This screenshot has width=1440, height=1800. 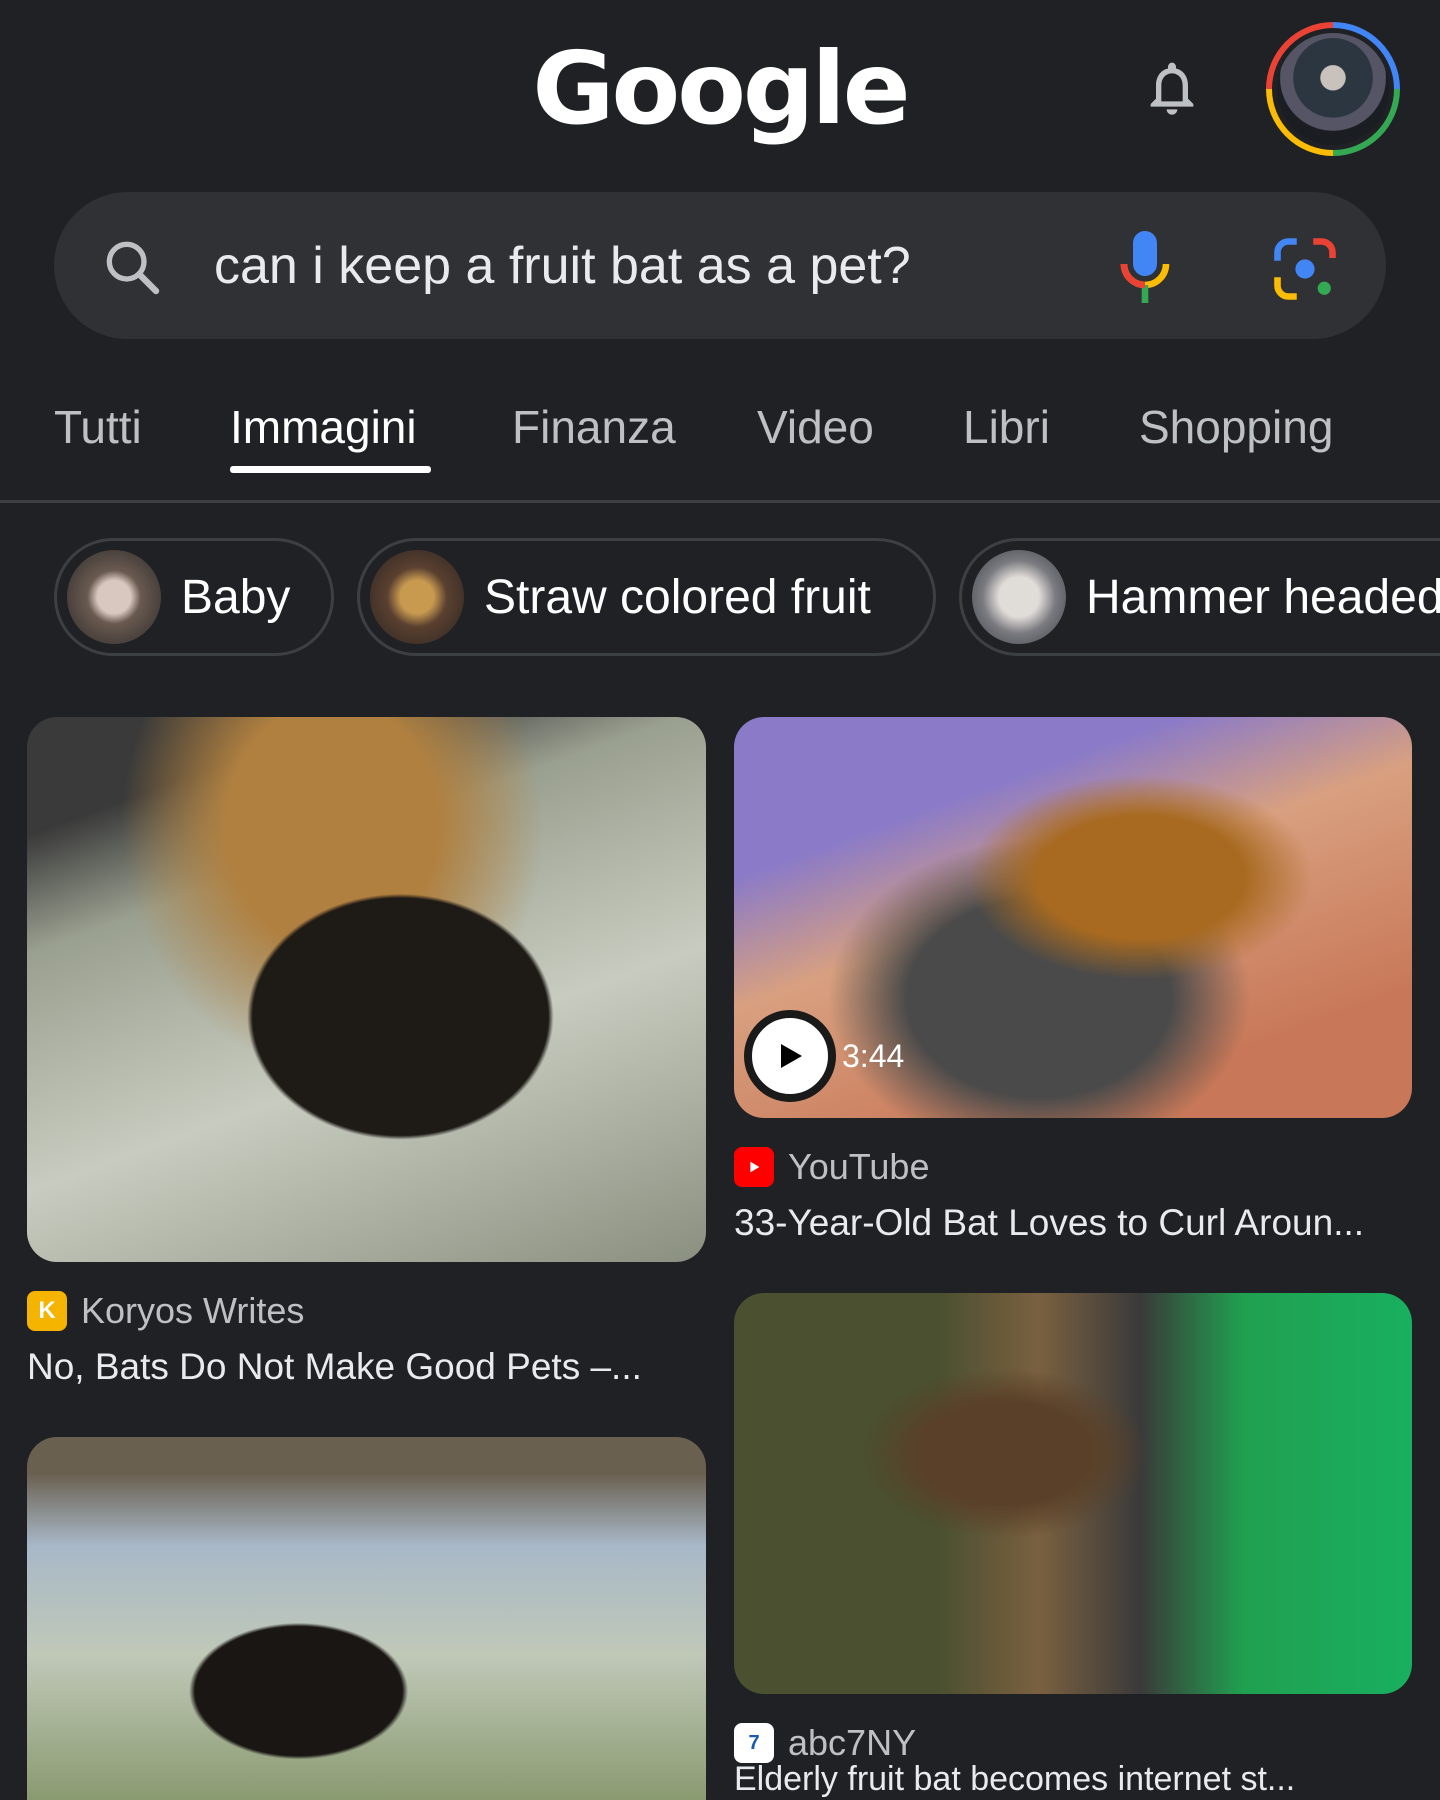 I want to click on result-source: YouTube, so click(x=831, y=1167).